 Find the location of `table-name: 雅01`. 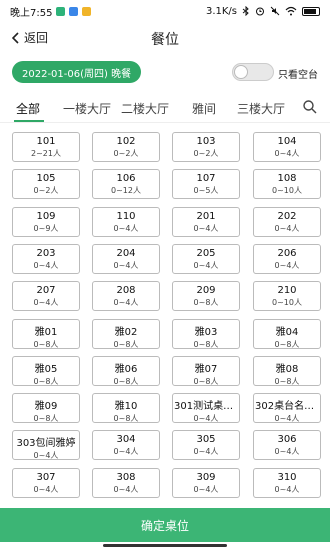

table-name: 雅01 is located at coordinates (46, 332).